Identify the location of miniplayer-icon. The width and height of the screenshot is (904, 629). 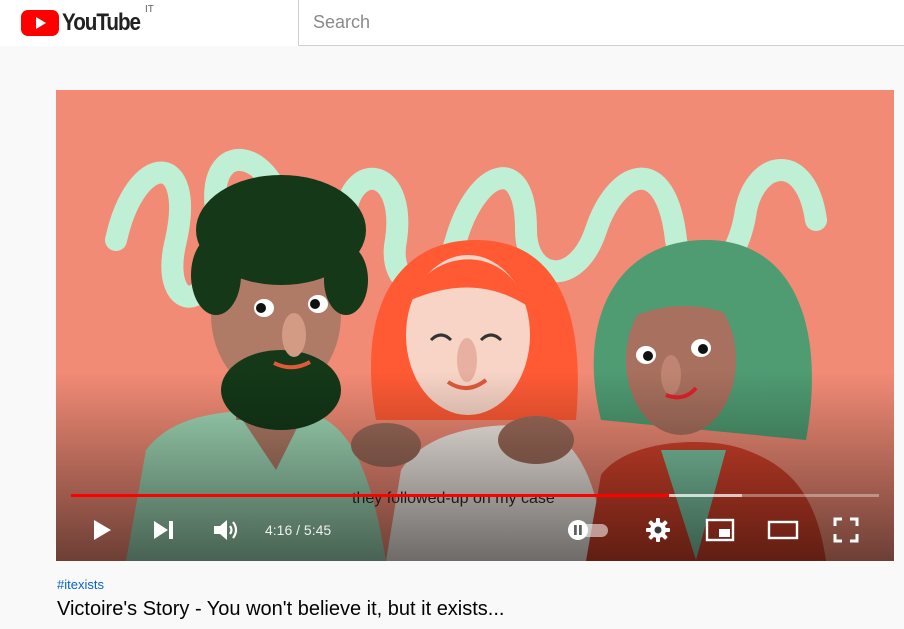
(720, 530).